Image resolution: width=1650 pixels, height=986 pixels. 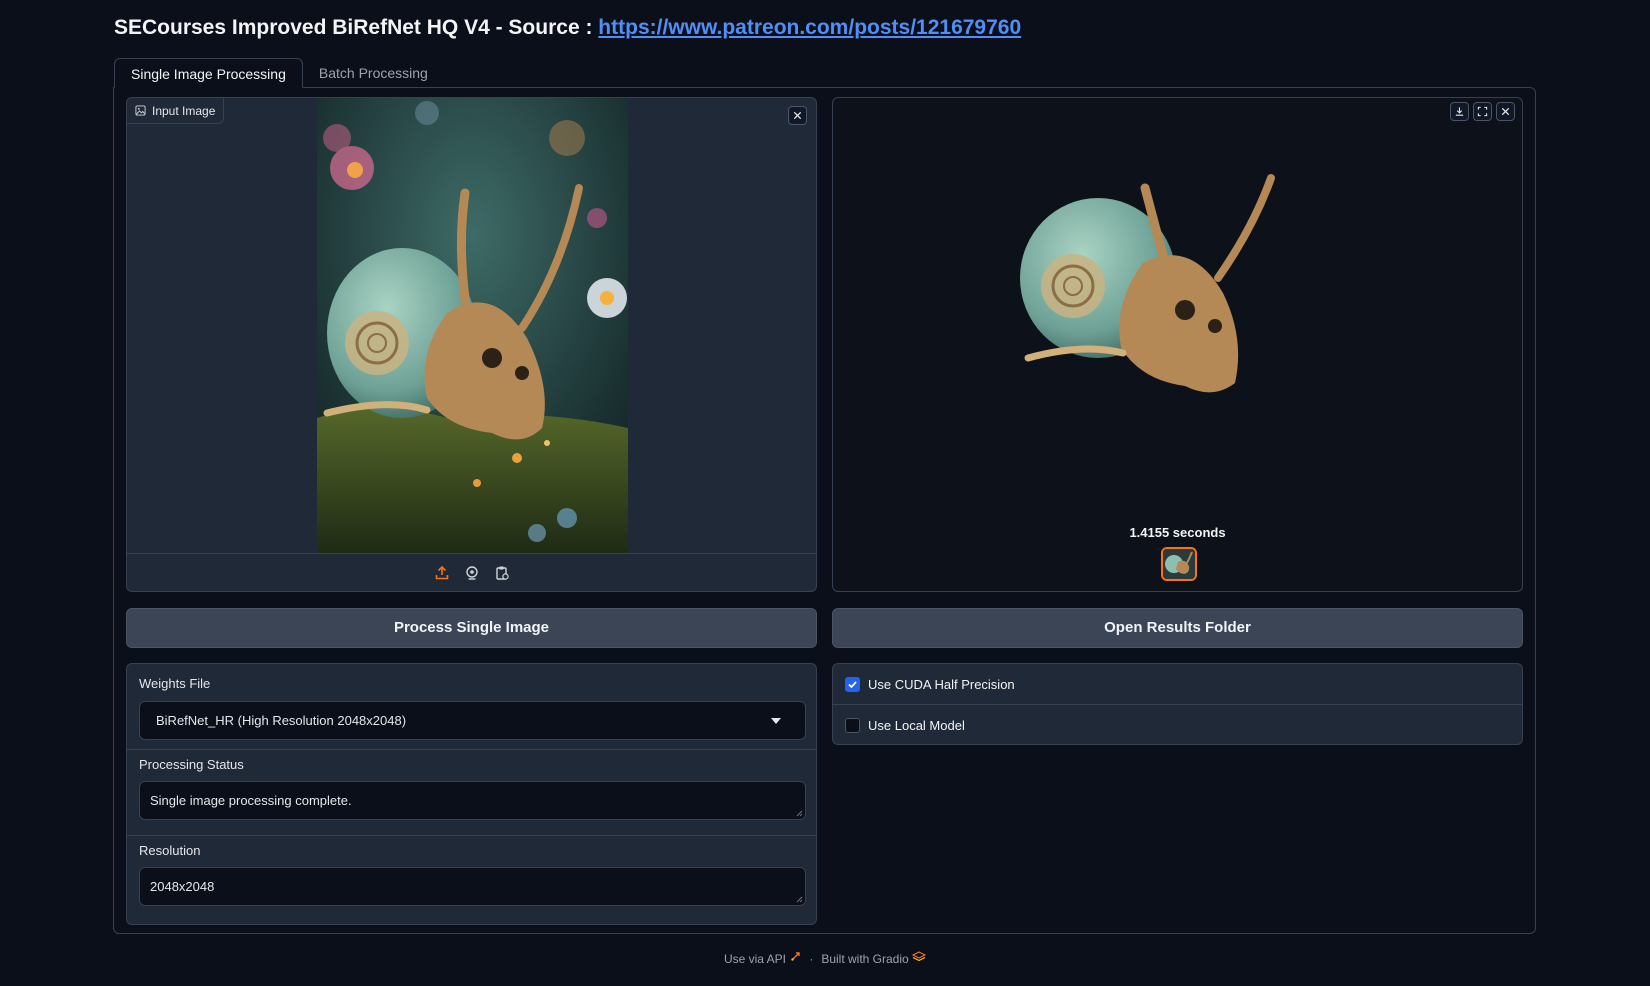 I want to click on input-image-preview, so click(x=472, y=325).